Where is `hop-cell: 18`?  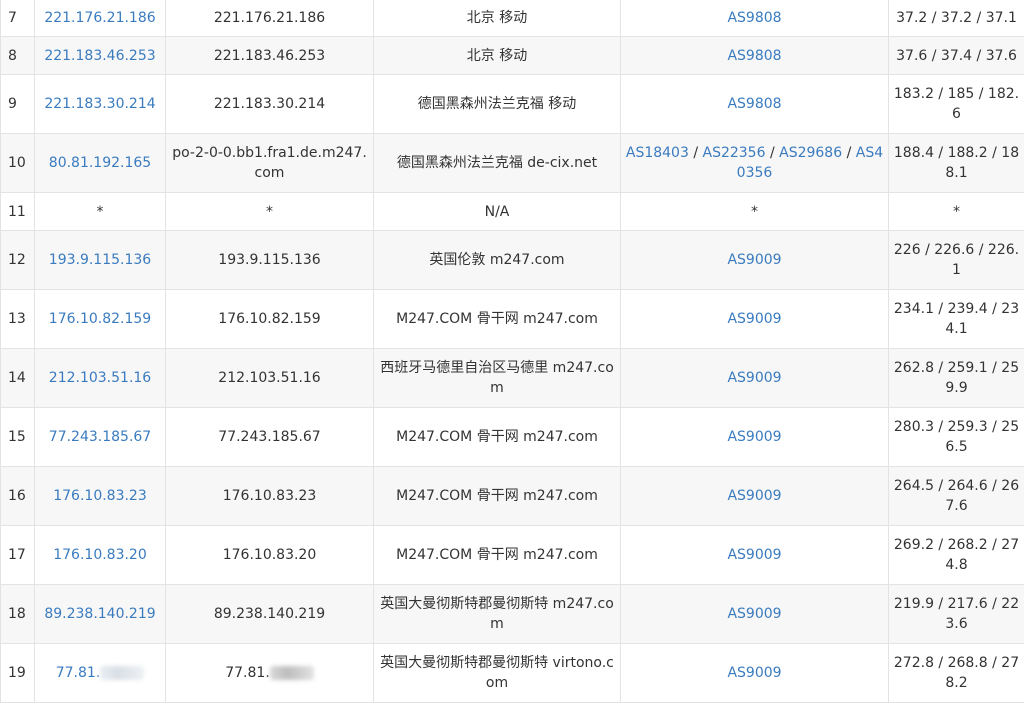
hop-cell: 18 is located at coordinates (18, 614).